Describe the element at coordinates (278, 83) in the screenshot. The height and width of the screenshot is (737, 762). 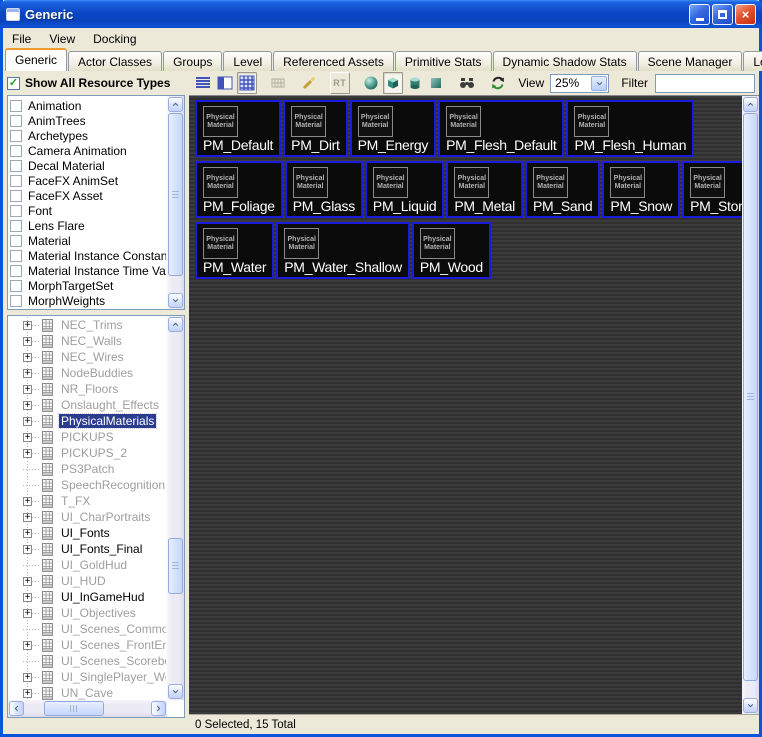
I see `detail-grid-button` at that location.